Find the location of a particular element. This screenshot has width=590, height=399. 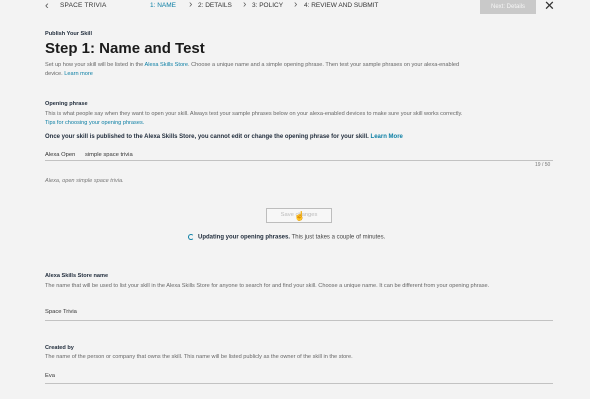

close-icon: ✕ is located at coordinates (549, 7).